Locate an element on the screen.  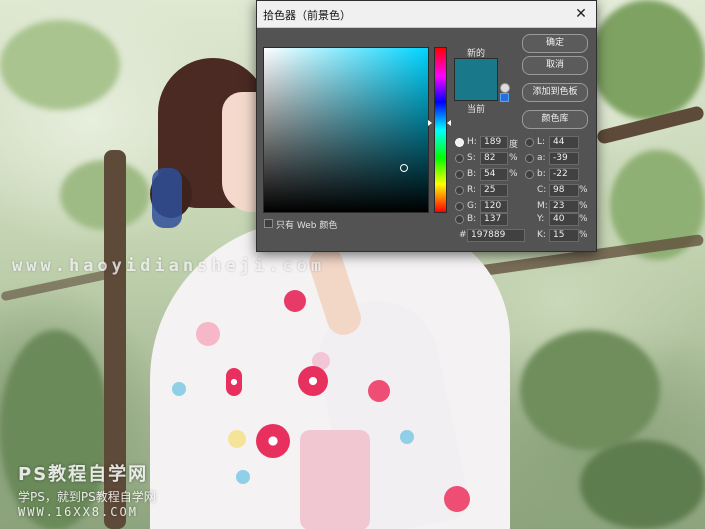
label-lab-b: b: is located at coordinates (541, 174).